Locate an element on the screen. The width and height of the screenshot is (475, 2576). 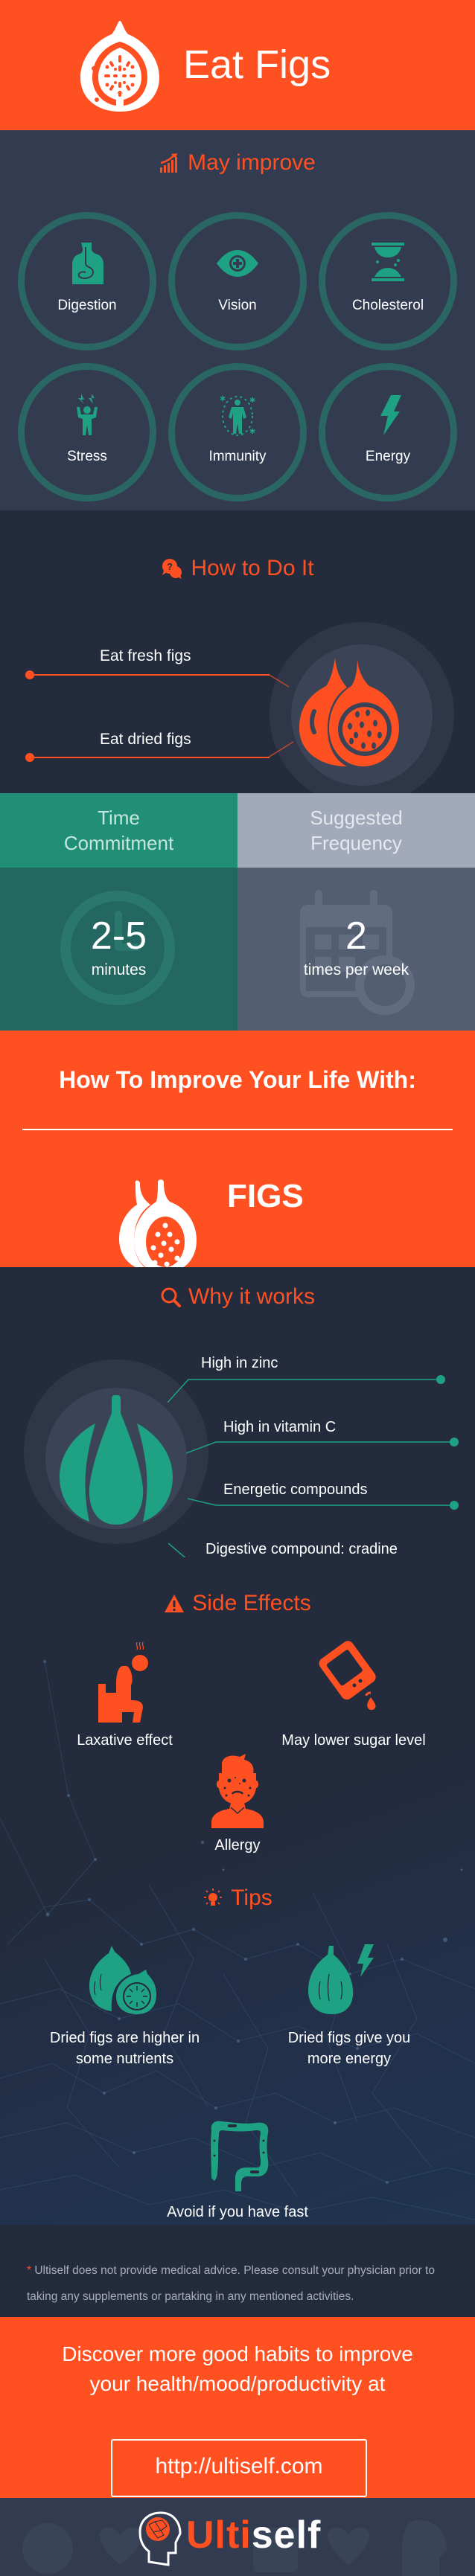
time-commitment-heading: Time Commitment is located at coordinates (119, 831).